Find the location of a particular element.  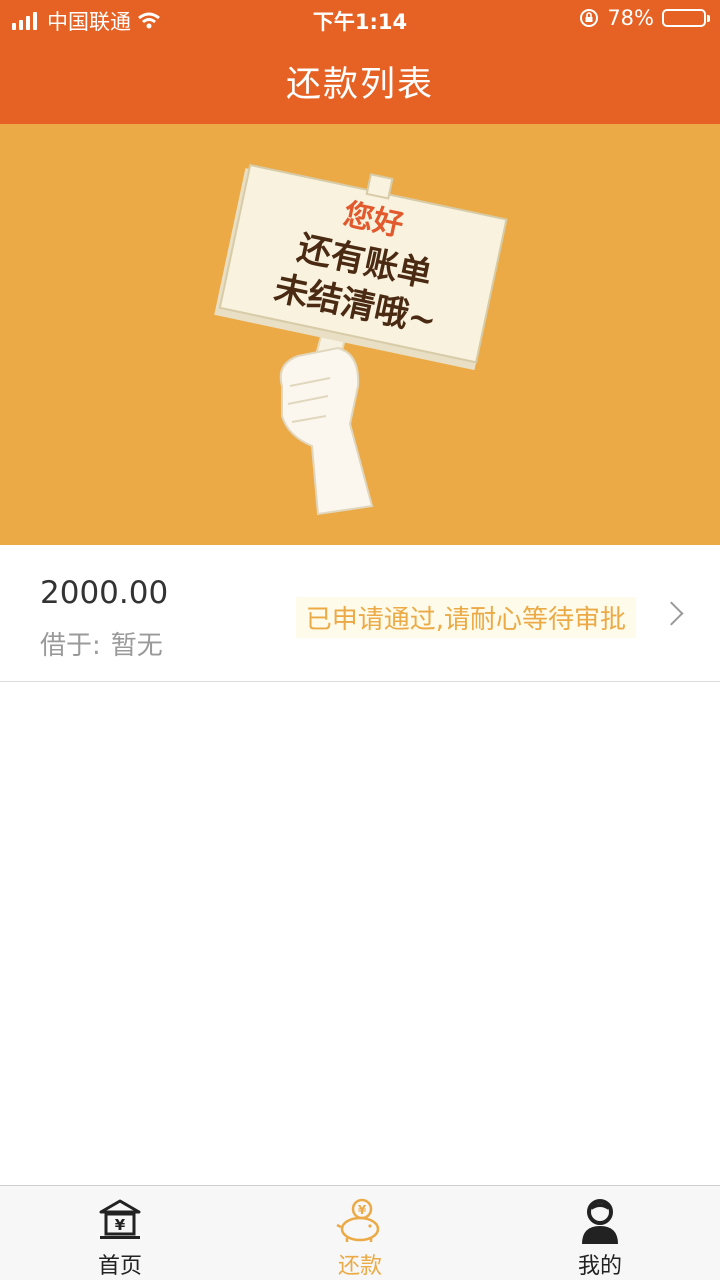

user-icon is located at coordinates (600, 1221).